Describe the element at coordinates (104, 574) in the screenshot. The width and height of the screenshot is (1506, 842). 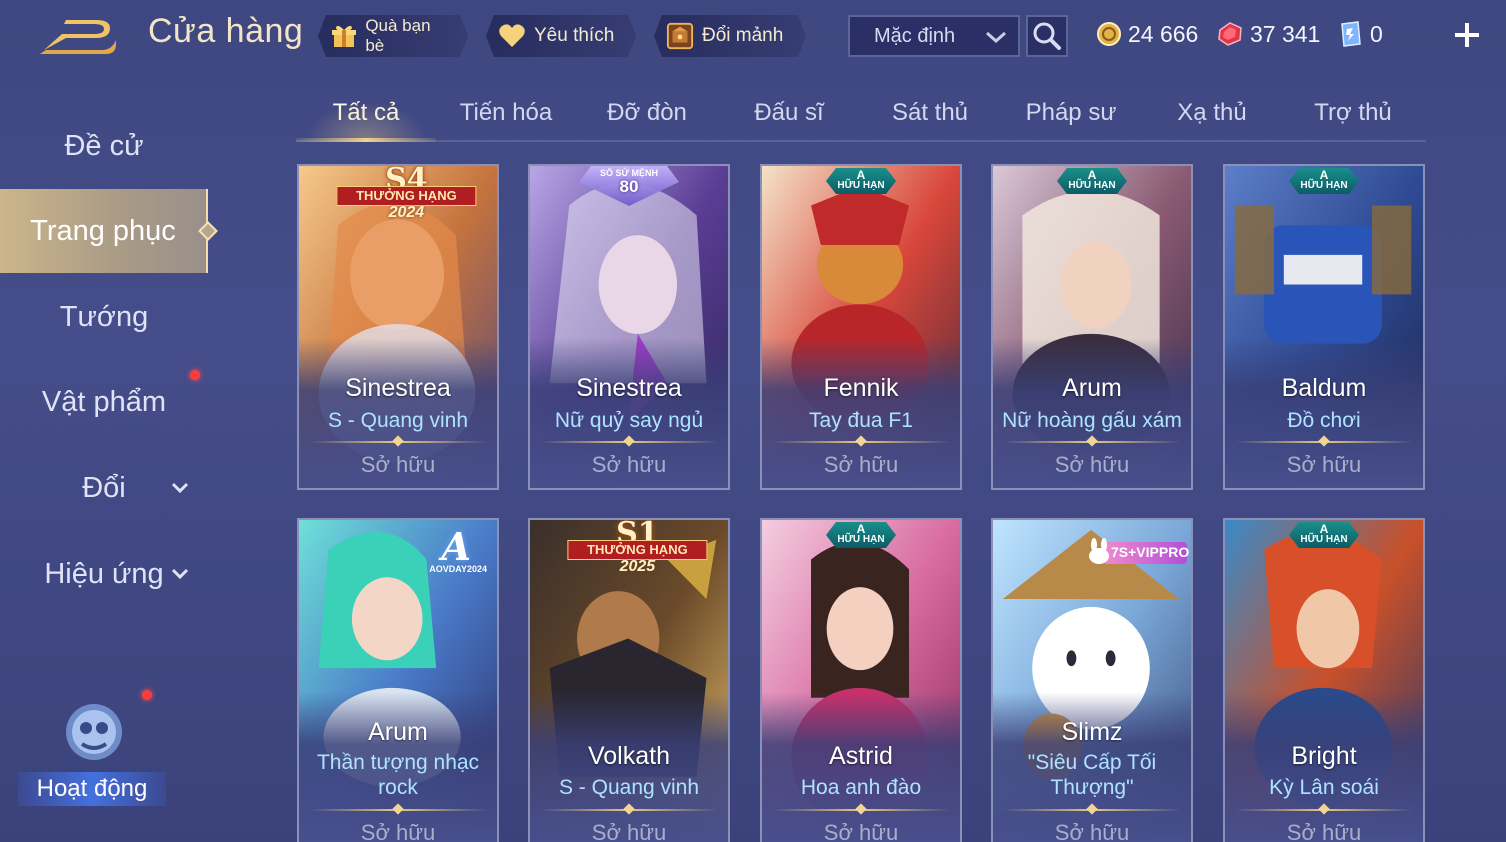
I see `sidebar-item-effects: Hiệu ứng` at that location.